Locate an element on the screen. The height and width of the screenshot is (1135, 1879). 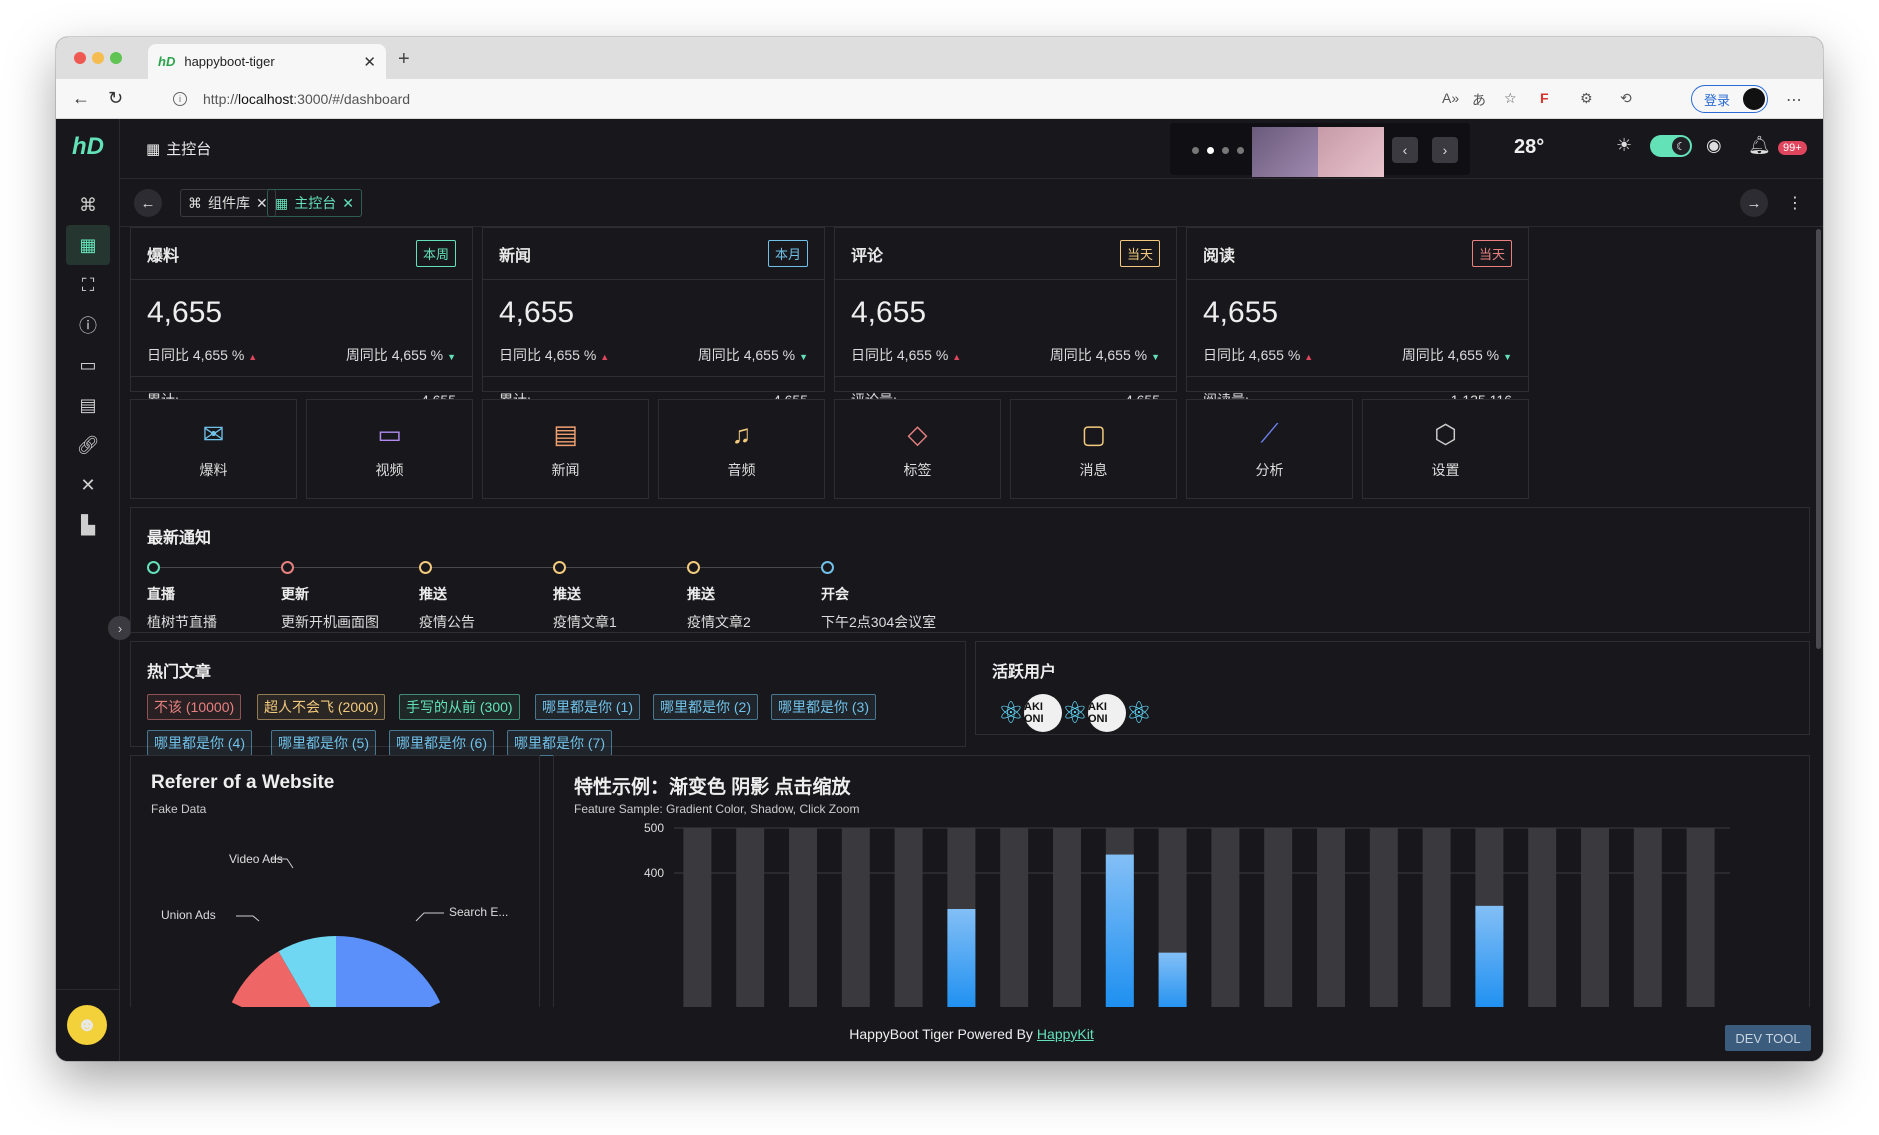
tabs-forward-button: → is located at coordinates (1754, 203).